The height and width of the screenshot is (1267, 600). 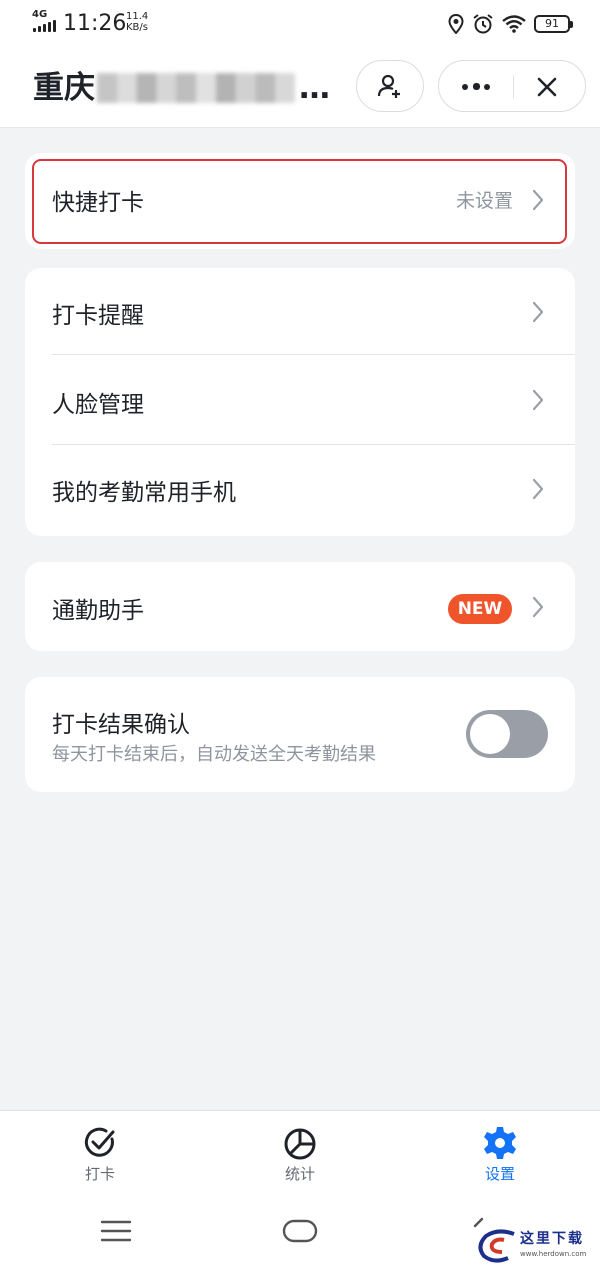 I want to click on toggle-knob, so click(x=490, y=734).